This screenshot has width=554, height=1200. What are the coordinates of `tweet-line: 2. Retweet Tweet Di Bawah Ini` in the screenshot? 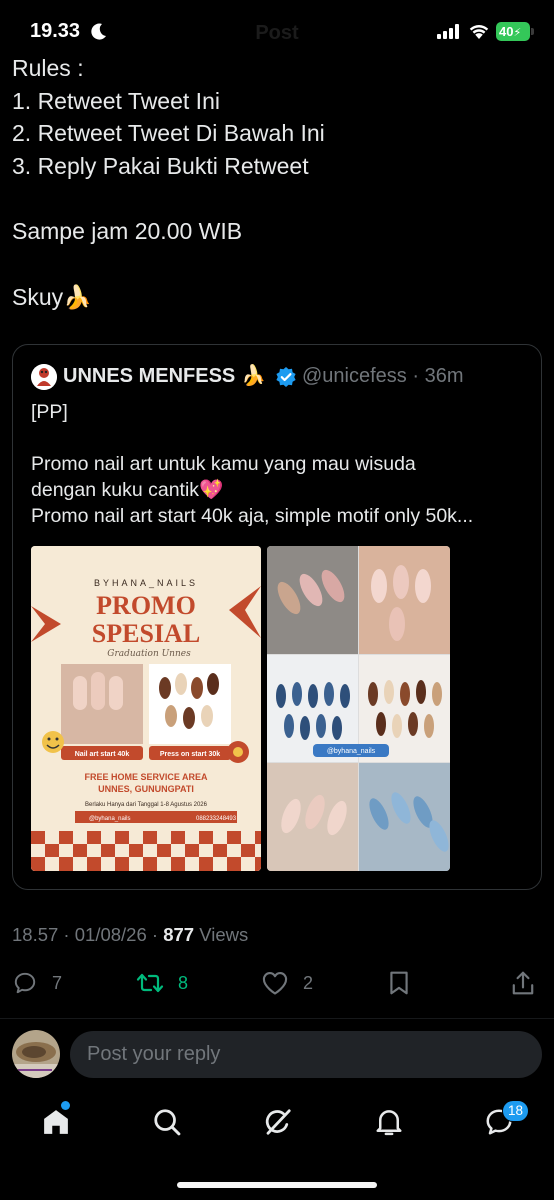 It's located at (168, 133).